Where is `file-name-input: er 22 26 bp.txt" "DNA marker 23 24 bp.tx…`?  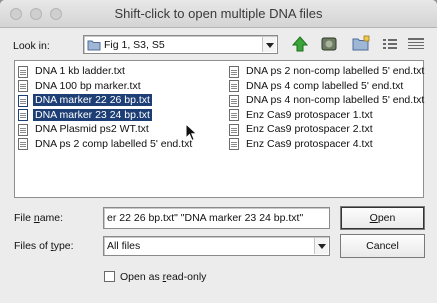 file-name-input: er 22 26 bp.txt" "DNA marker 23 24 bp.tx… is located at coordinates (216, 218).